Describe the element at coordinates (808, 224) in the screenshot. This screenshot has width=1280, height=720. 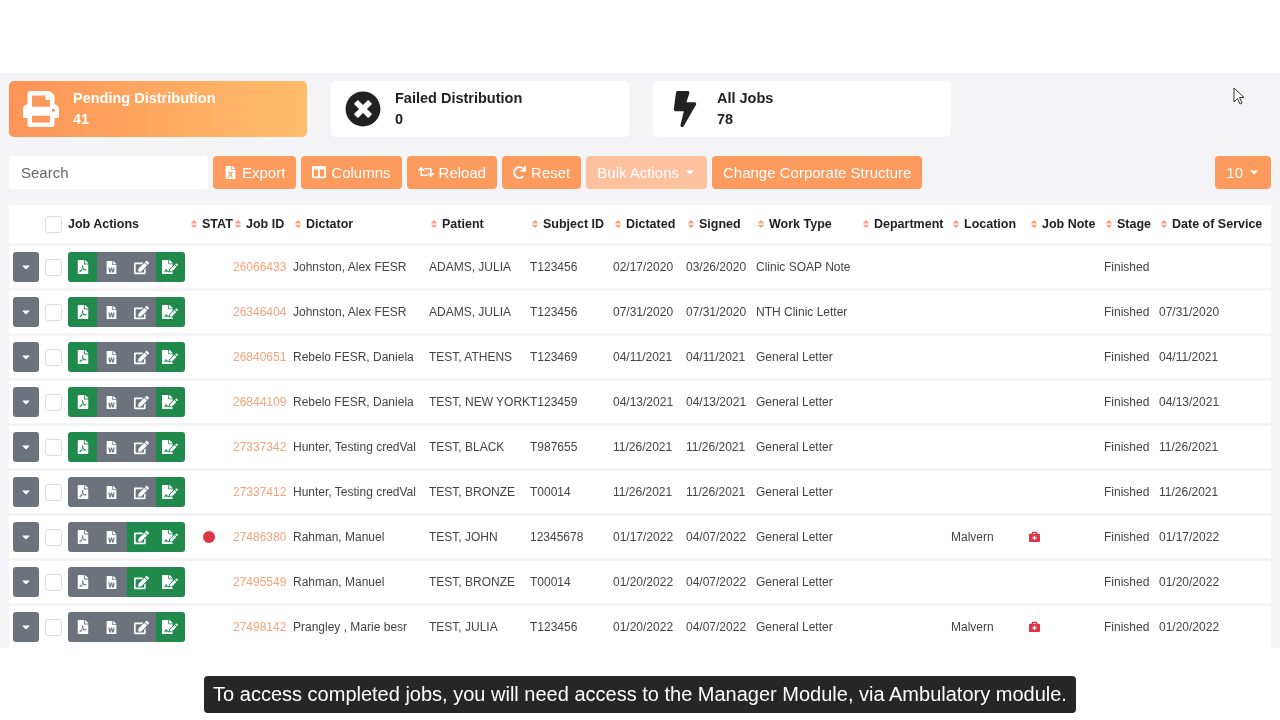
I see `column-header: Work Type` at that location.